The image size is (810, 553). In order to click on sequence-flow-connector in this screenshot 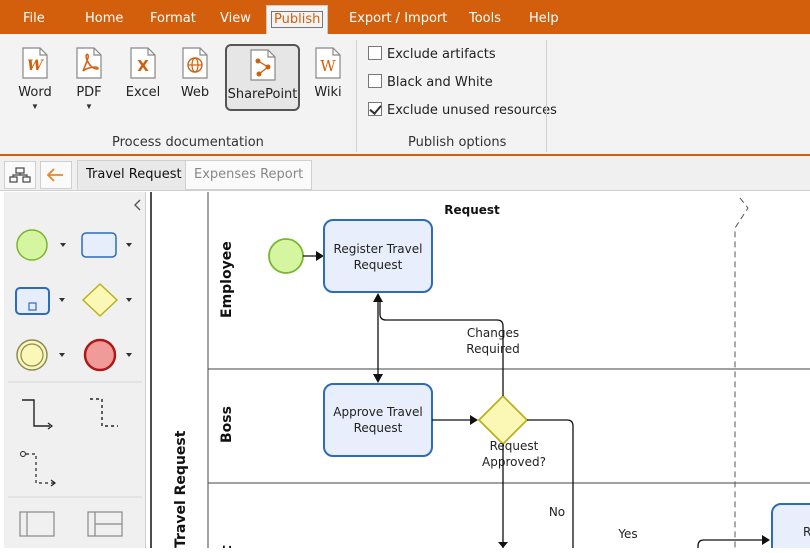, I will do `click(36, 413)`.